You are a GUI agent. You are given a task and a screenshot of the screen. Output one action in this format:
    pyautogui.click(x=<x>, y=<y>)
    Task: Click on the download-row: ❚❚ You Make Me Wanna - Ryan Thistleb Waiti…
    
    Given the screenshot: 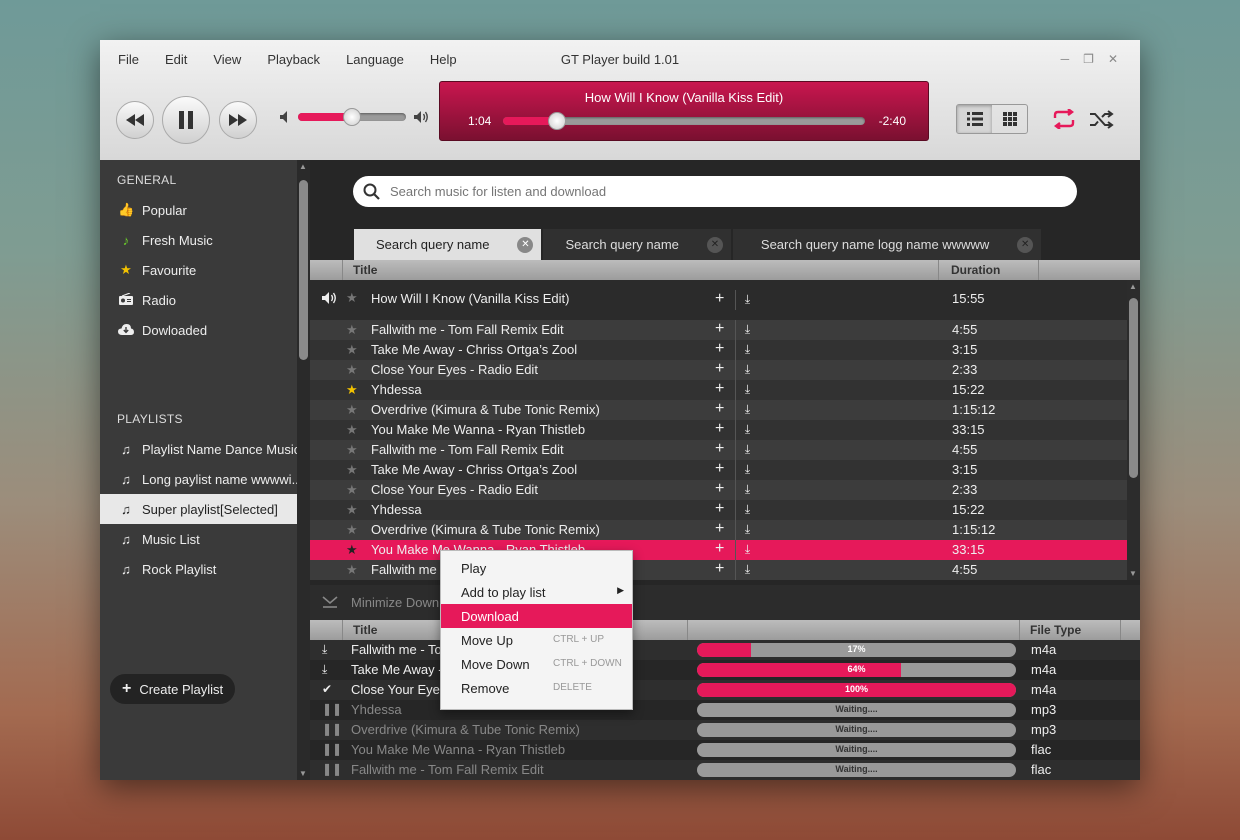 What is the action you would take?
    pyautogui.click(x=725, y=750)
    